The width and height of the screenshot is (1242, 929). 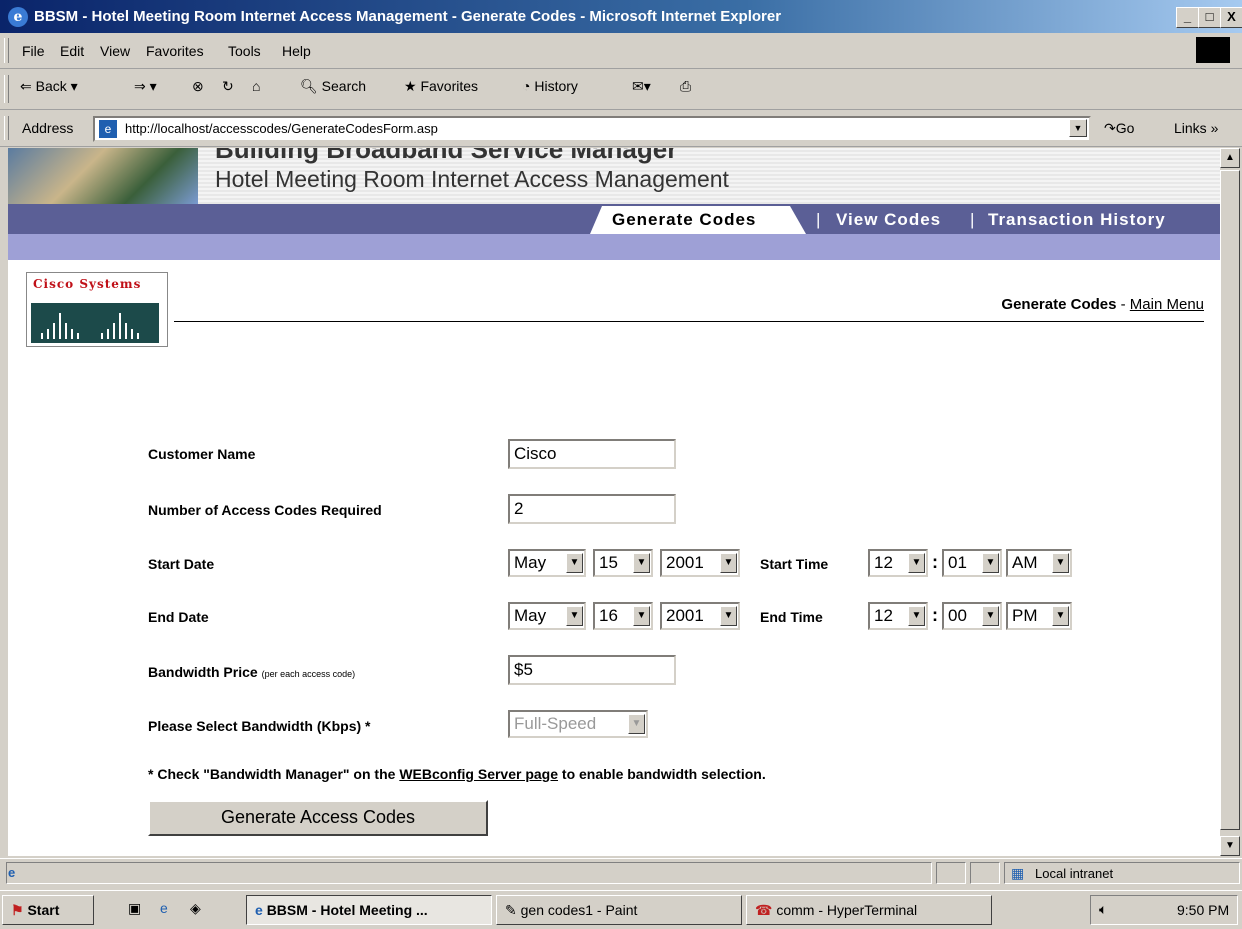 I want to click on menu-help: Help, so click(x=296, y=51).